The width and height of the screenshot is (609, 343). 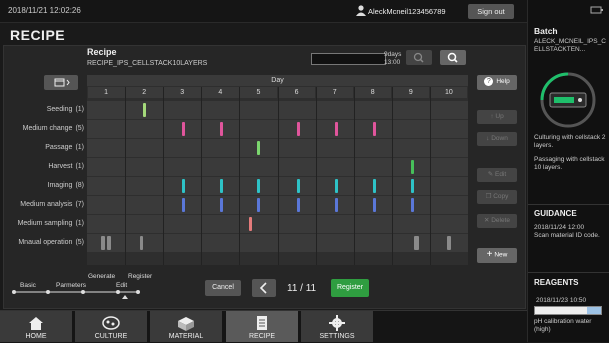 What do you see at coordinates (335, 92) in the screenshot?
I see `day-7-header: 7` at bounding box center [335, 92].